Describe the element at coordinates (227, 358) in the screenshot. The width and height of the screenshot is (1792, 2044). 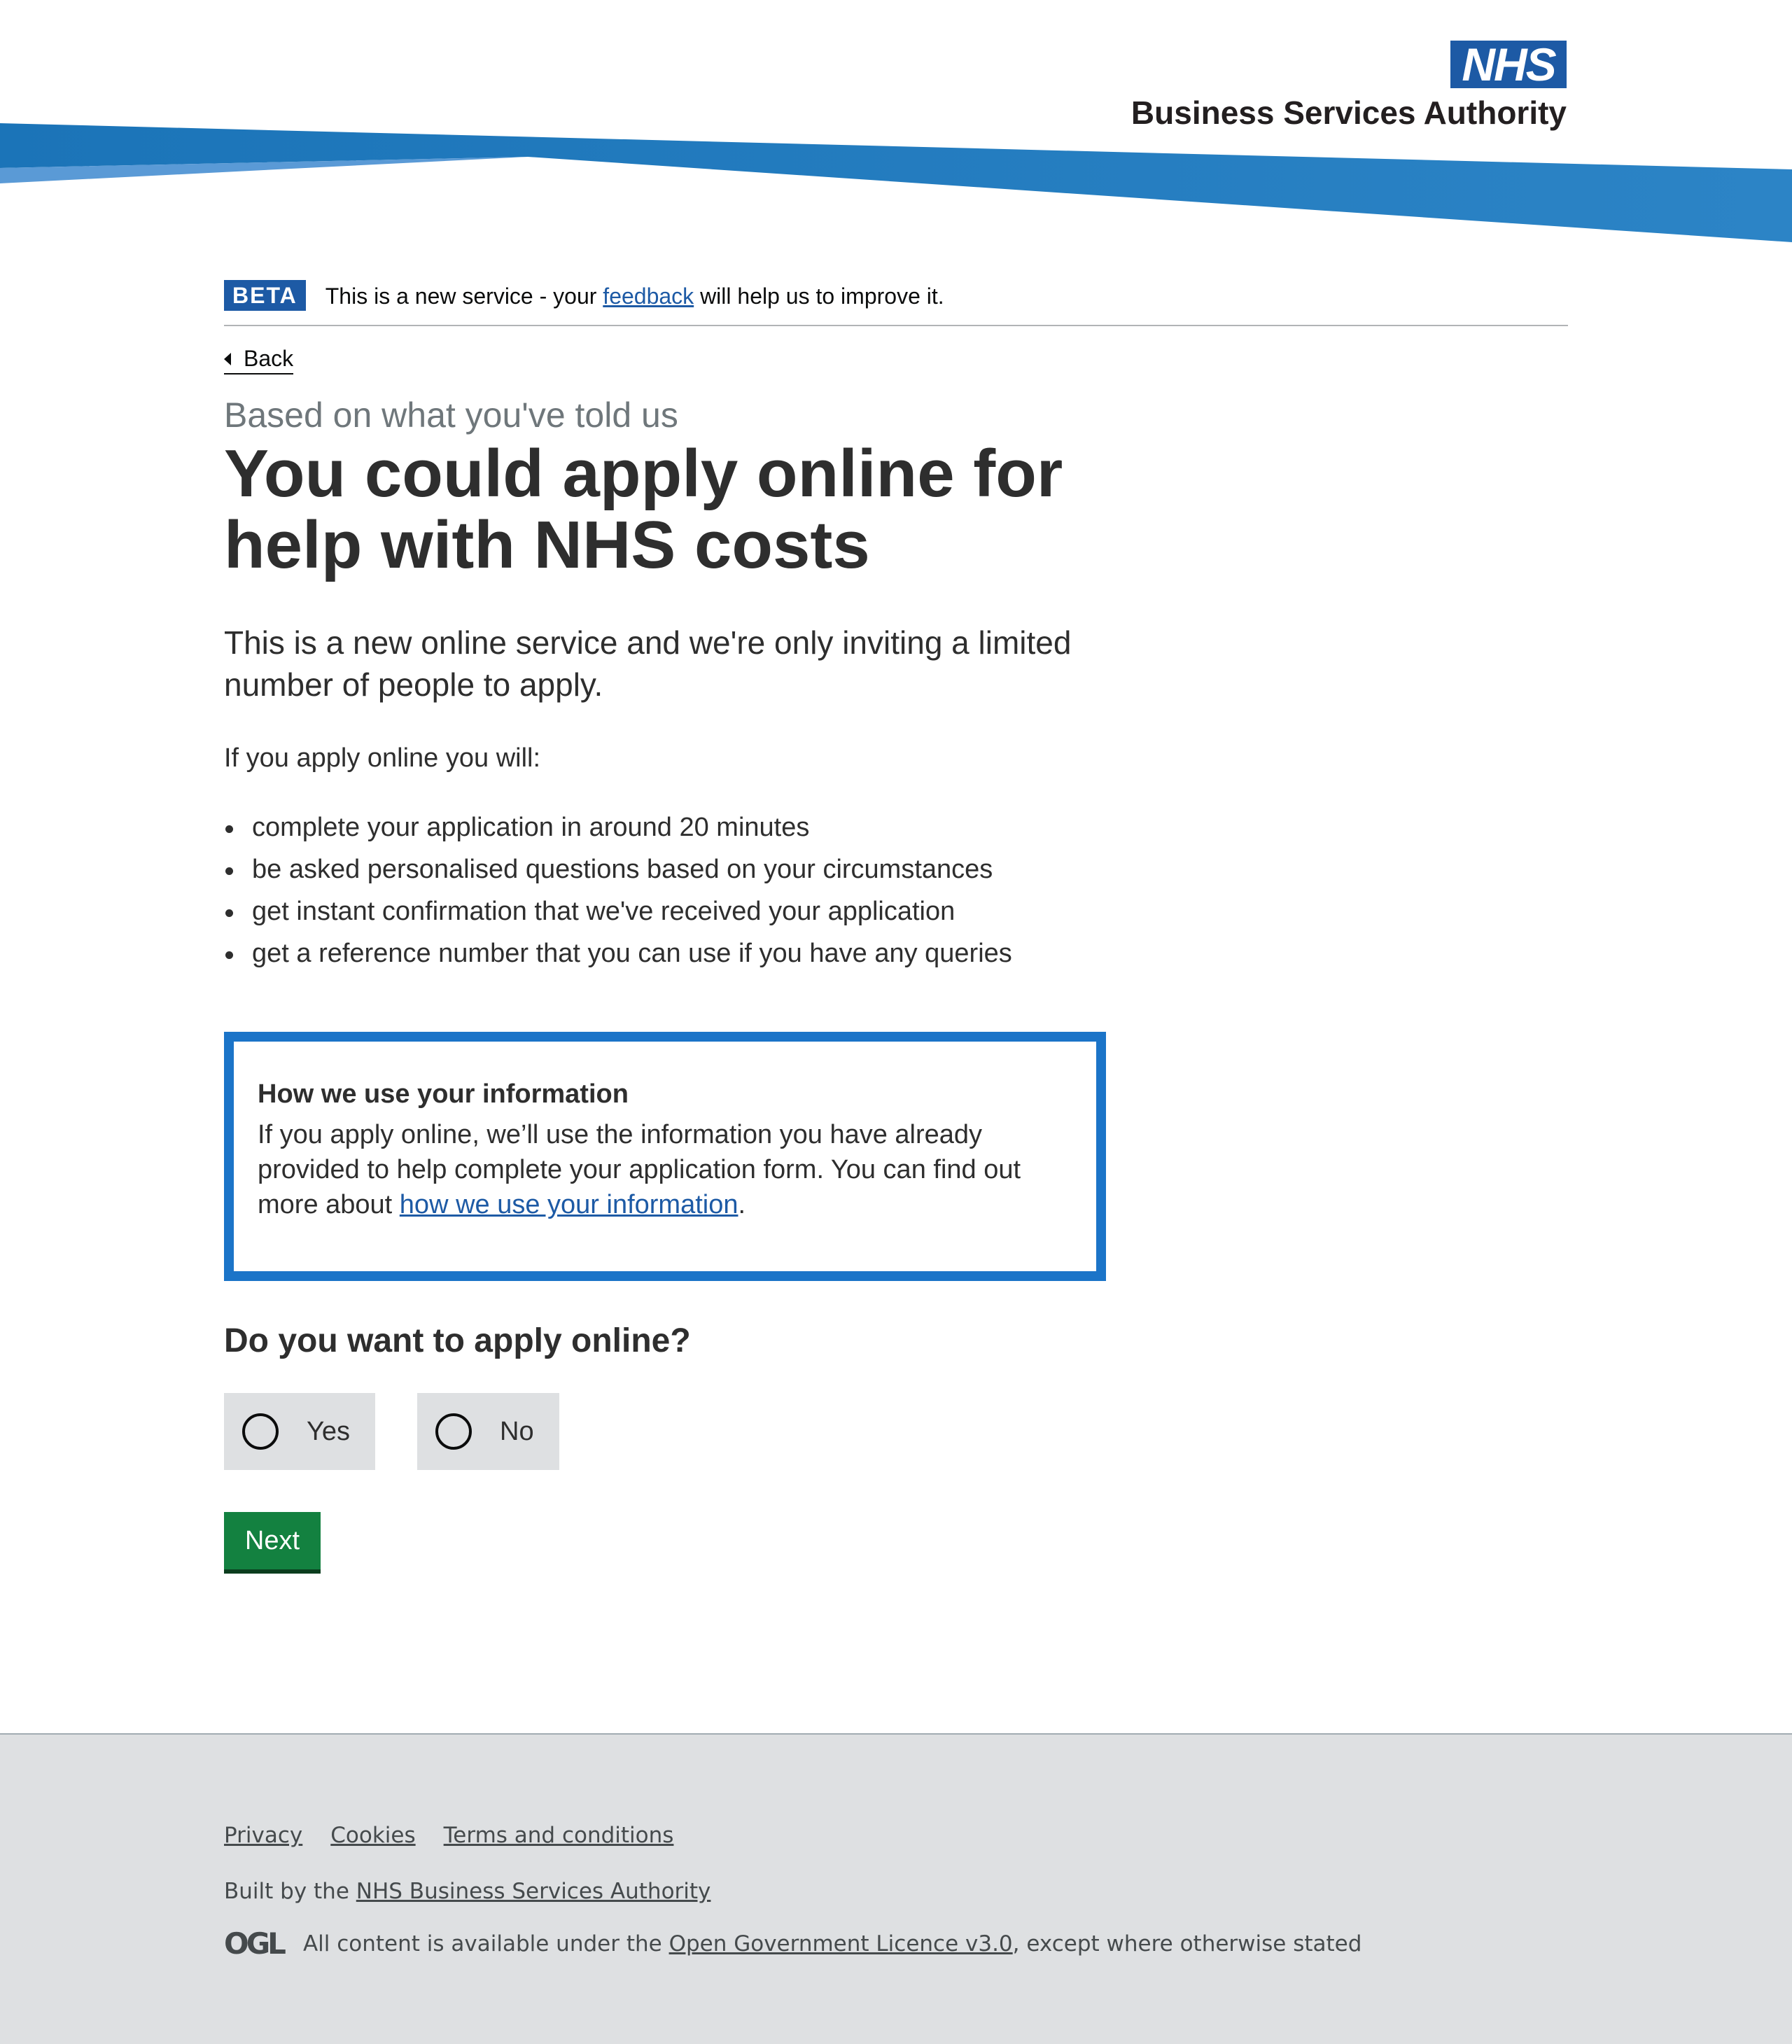
I see `chevron-left-icon` at that location.